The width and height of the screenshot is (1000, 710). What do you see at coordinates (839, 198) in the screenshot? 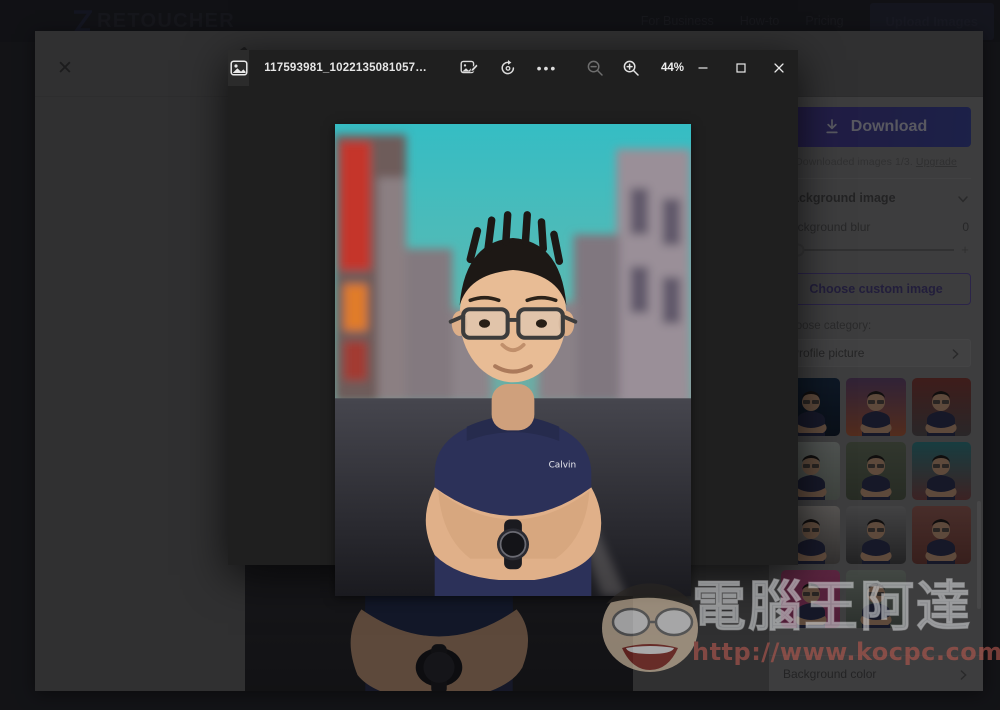
I see `background-image-section-title: Background image` at bounding box center [839, 198].